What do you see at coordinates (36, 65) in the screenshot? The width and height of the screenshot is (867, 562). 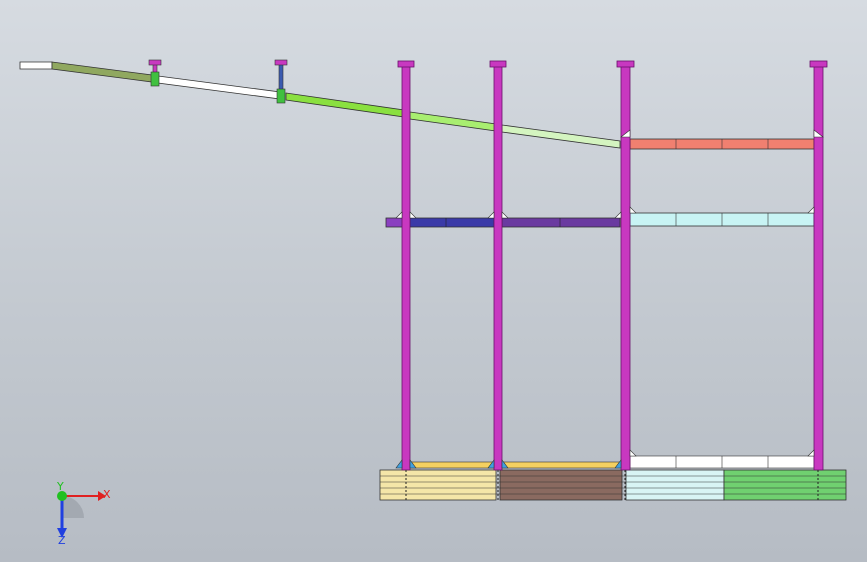 I see `beam-segment-white-end` at bounding box center [36, 65].